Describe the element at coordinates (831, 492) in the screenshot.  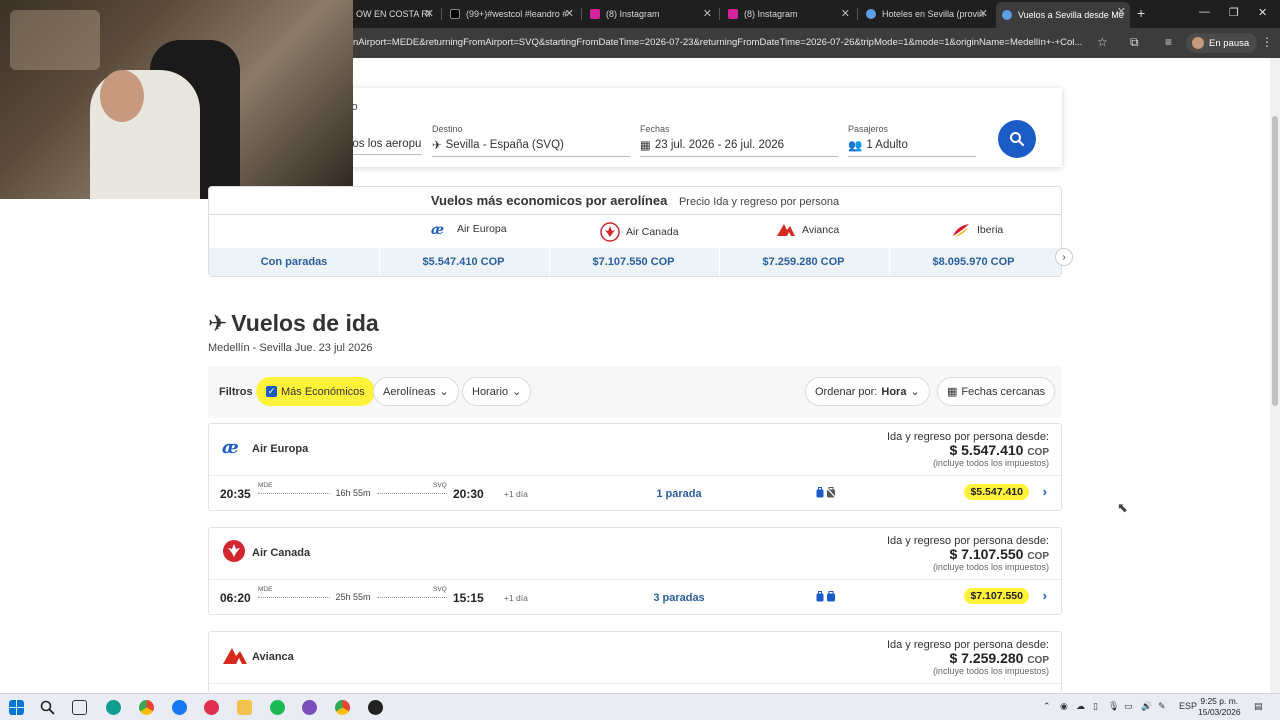
I see `checked-bag-crossed-icon` at that location.